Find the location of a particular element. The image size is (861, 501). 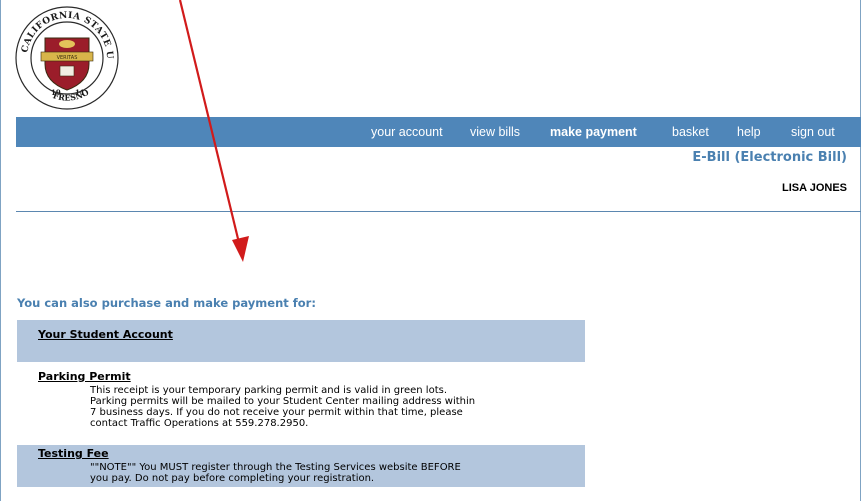

page-title: E-Bill (Electronic Bill) is located at coordinates (769, 157).